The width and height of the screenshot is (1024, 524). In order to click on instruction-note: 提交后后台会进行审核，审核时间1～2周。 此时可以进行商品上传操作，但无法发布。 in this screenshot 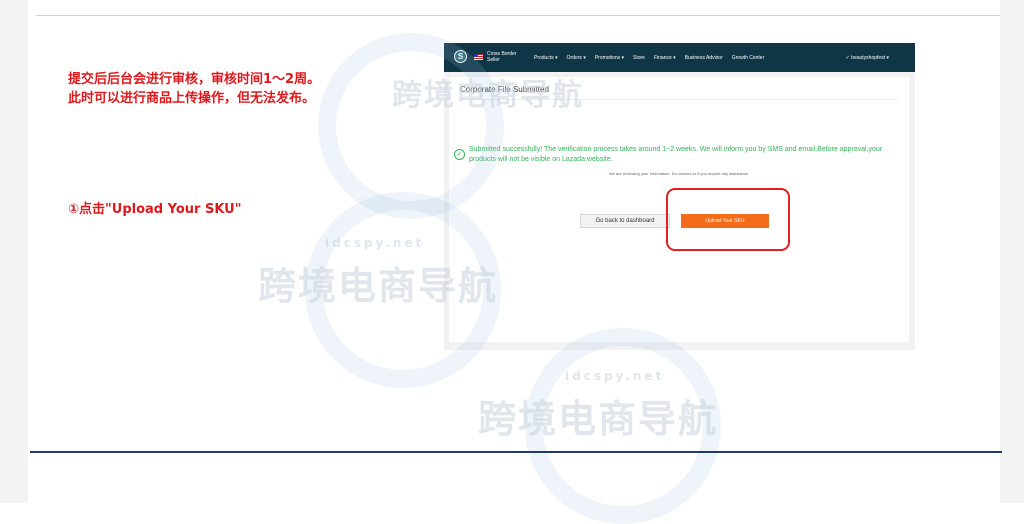, I will do `click(194, 89)`.